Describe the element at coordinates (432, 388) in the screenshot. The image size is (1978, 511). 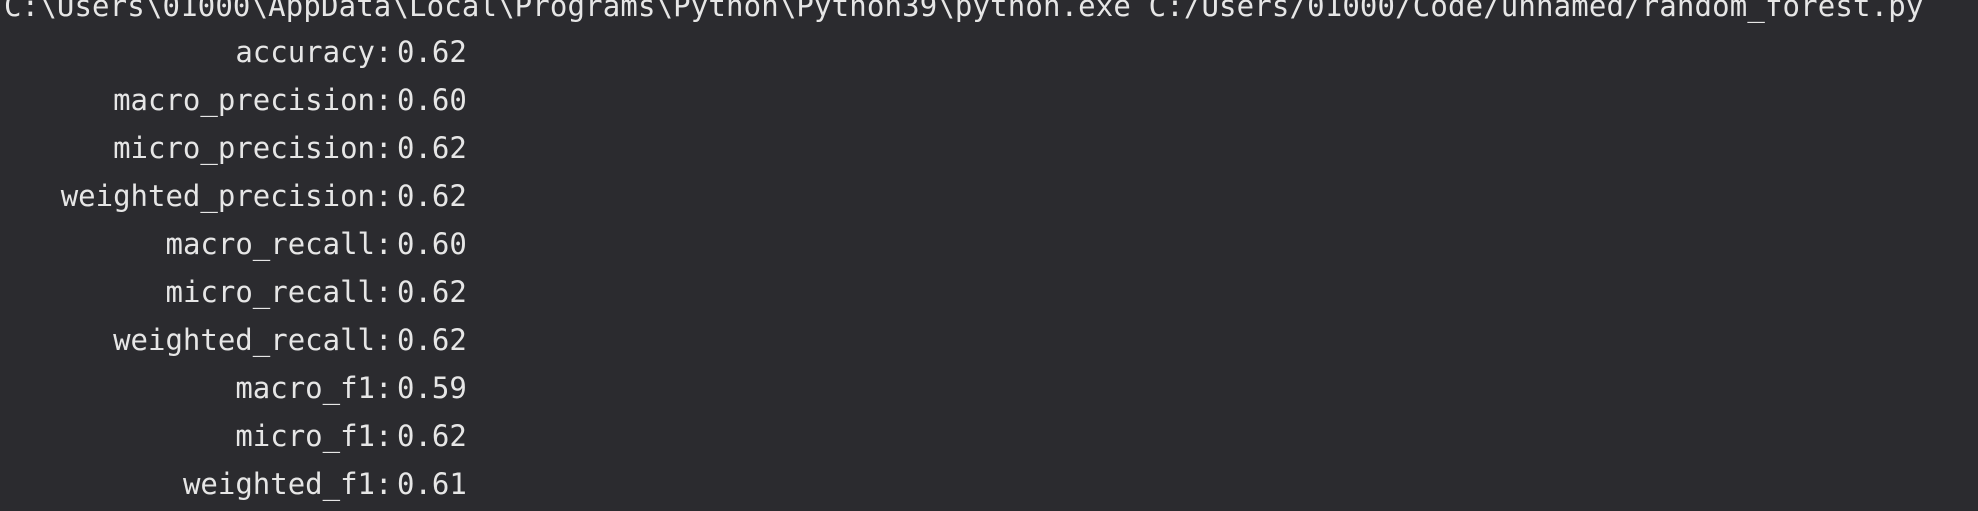
I see `metric-value: 0.59` at that location.